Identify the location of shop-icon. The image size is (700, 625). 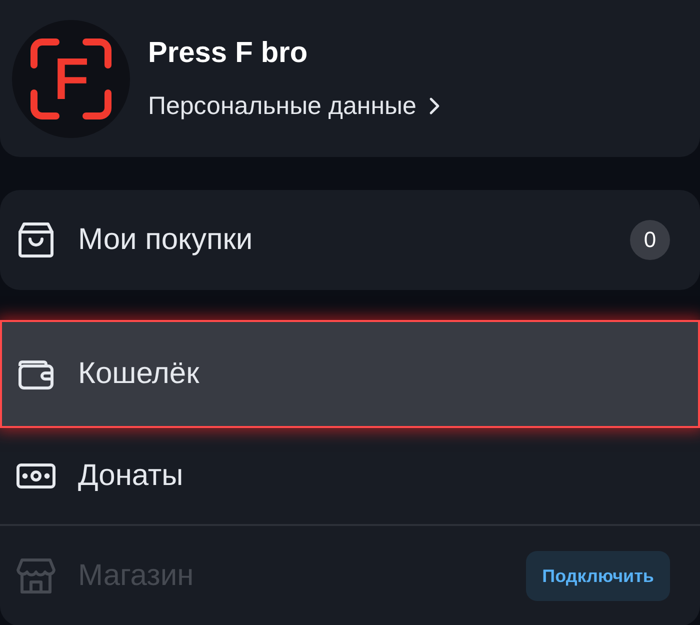
(36, 576).